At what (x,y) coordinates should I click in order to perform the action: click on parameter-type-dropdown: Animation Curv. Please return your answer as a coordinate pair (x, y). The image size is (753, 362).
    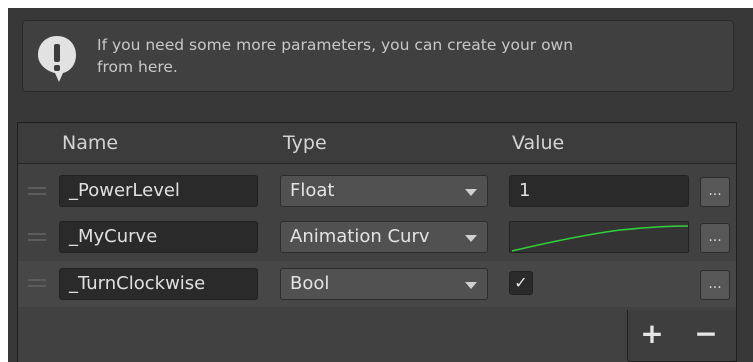
    Looking at the image, I should click on (384, 237).